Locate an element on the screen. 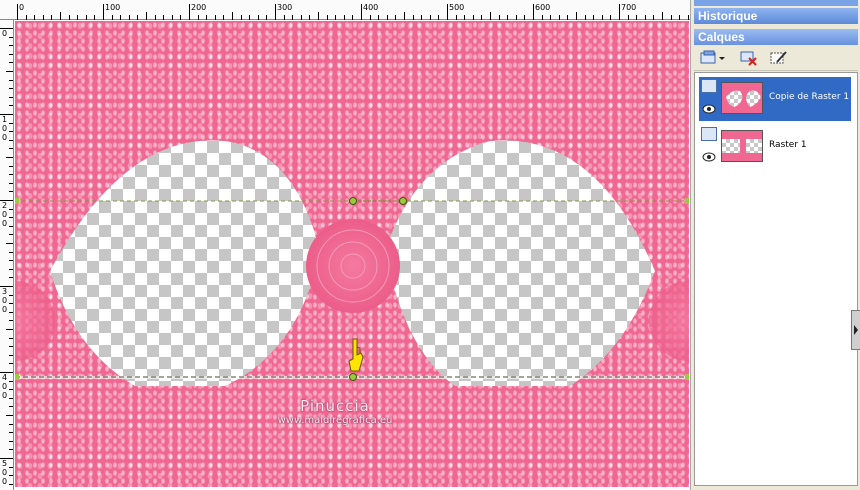  new-layer-button is located at coordinates (713, 58).